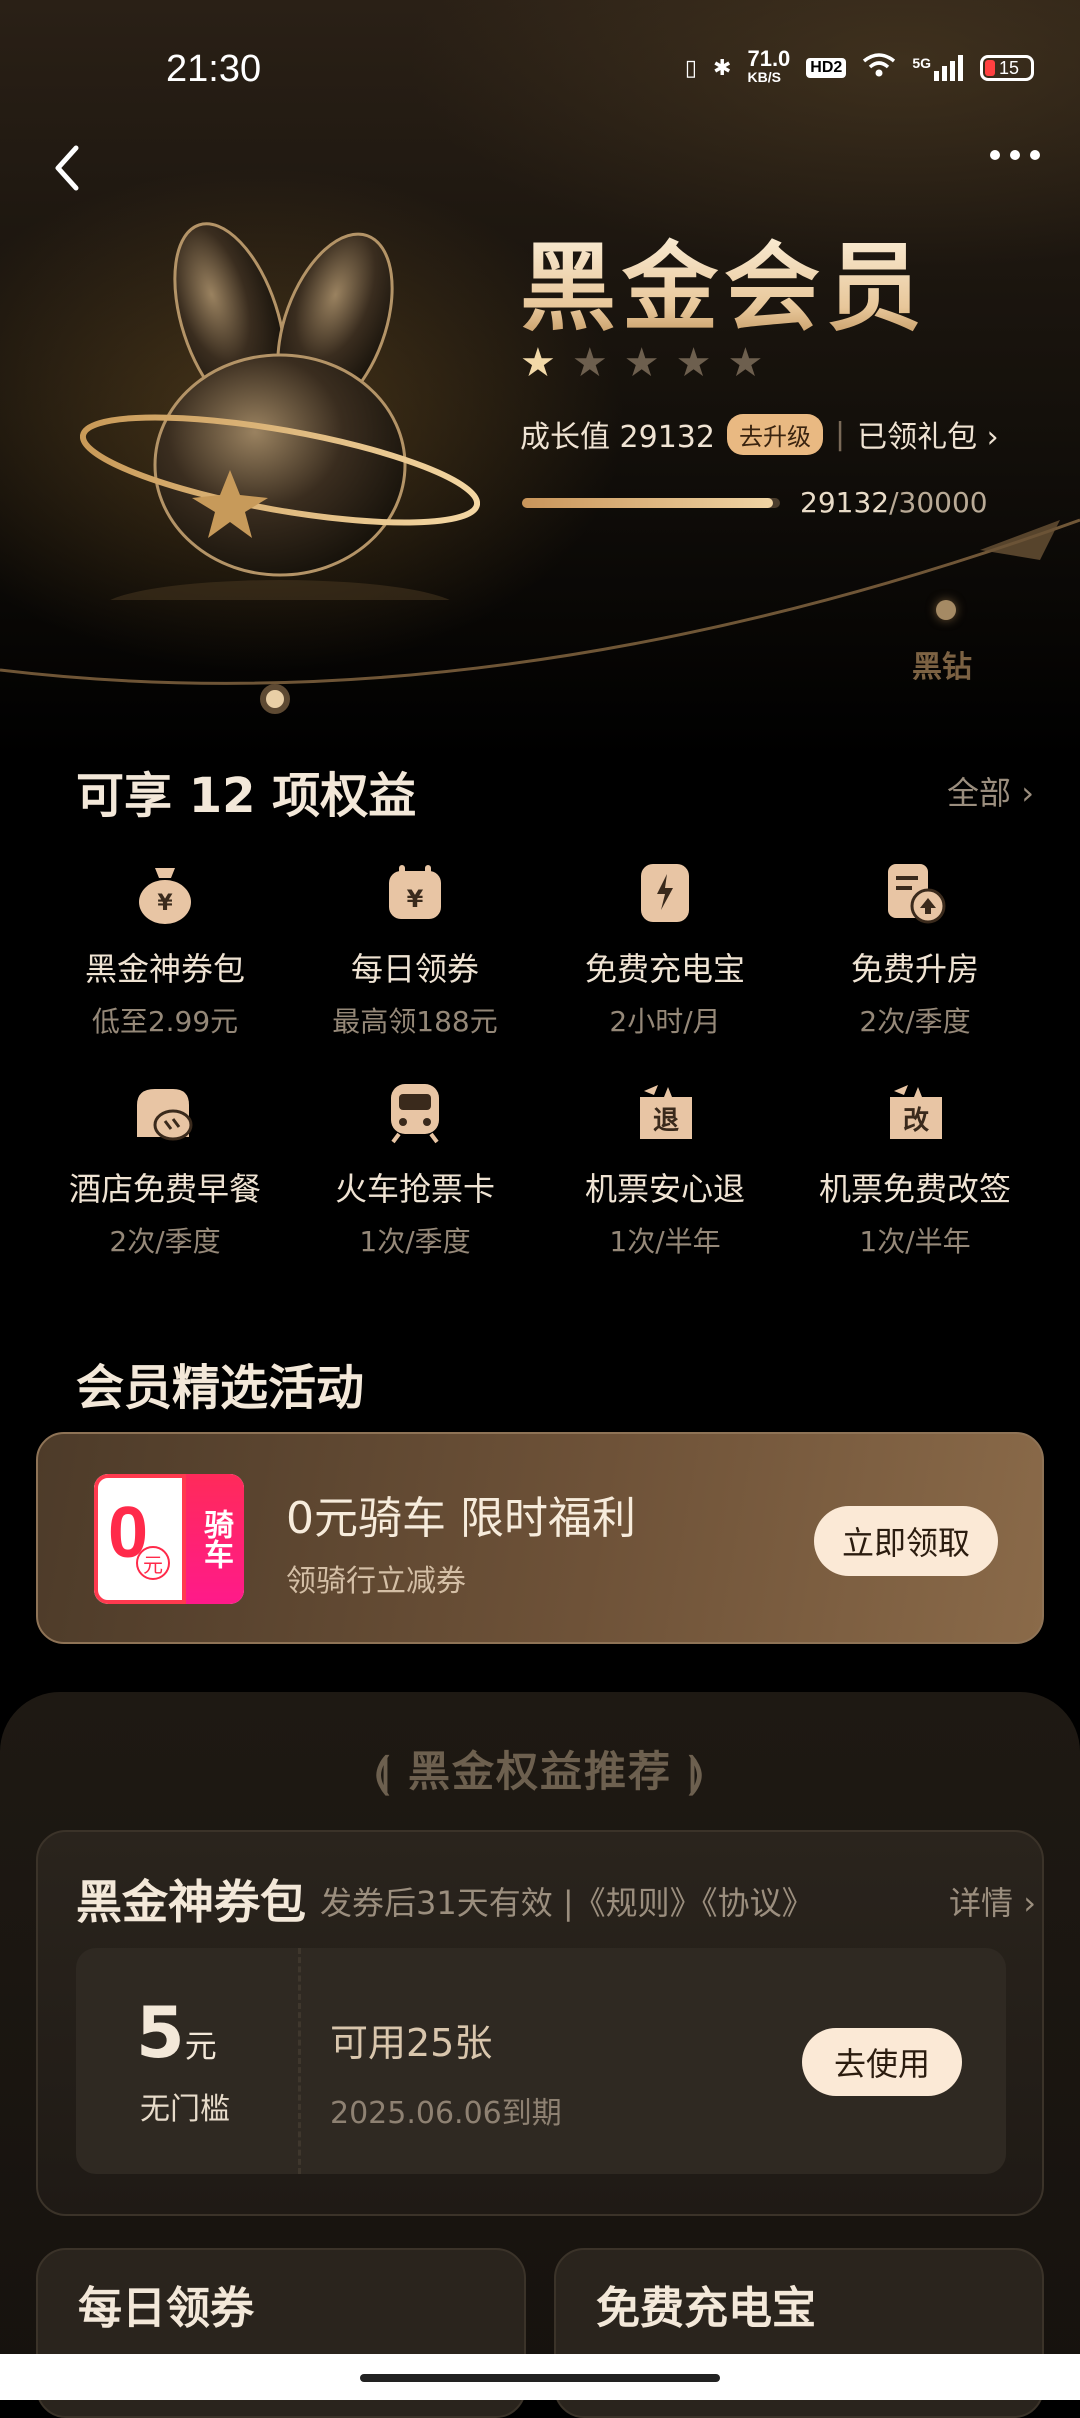 The height and width of the screenshot is (2418, 1080). I want to click on benefit-sub: 2小时/月, so click(665, 1021).